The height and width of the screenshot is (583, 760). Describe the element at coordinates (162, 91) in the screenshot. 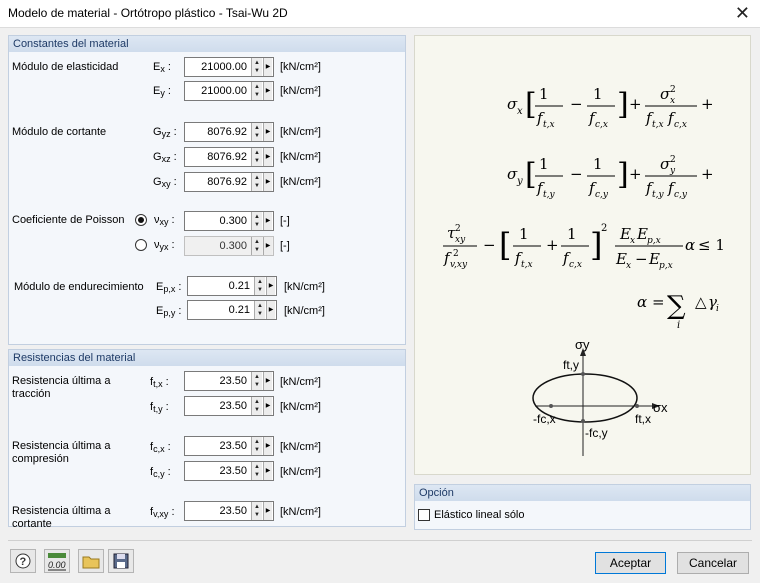

I see `ey-symbol: Ey :` at that location.